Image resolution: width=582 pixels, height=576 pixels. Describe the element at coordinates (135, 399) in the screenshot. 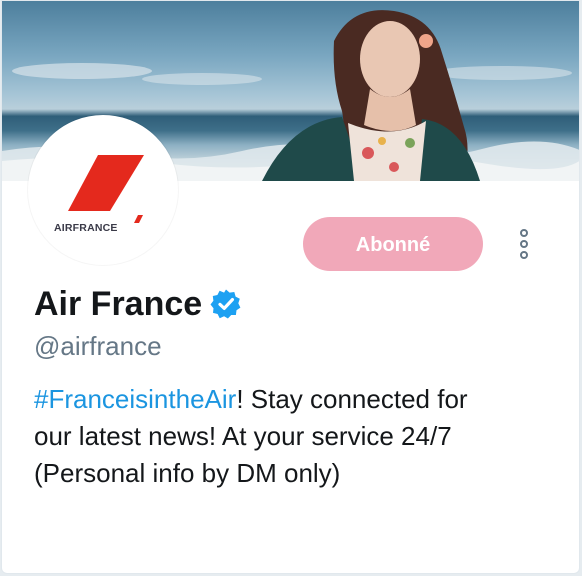

I see `bio-hashtag-link: #FranceisintheAir` at that location.